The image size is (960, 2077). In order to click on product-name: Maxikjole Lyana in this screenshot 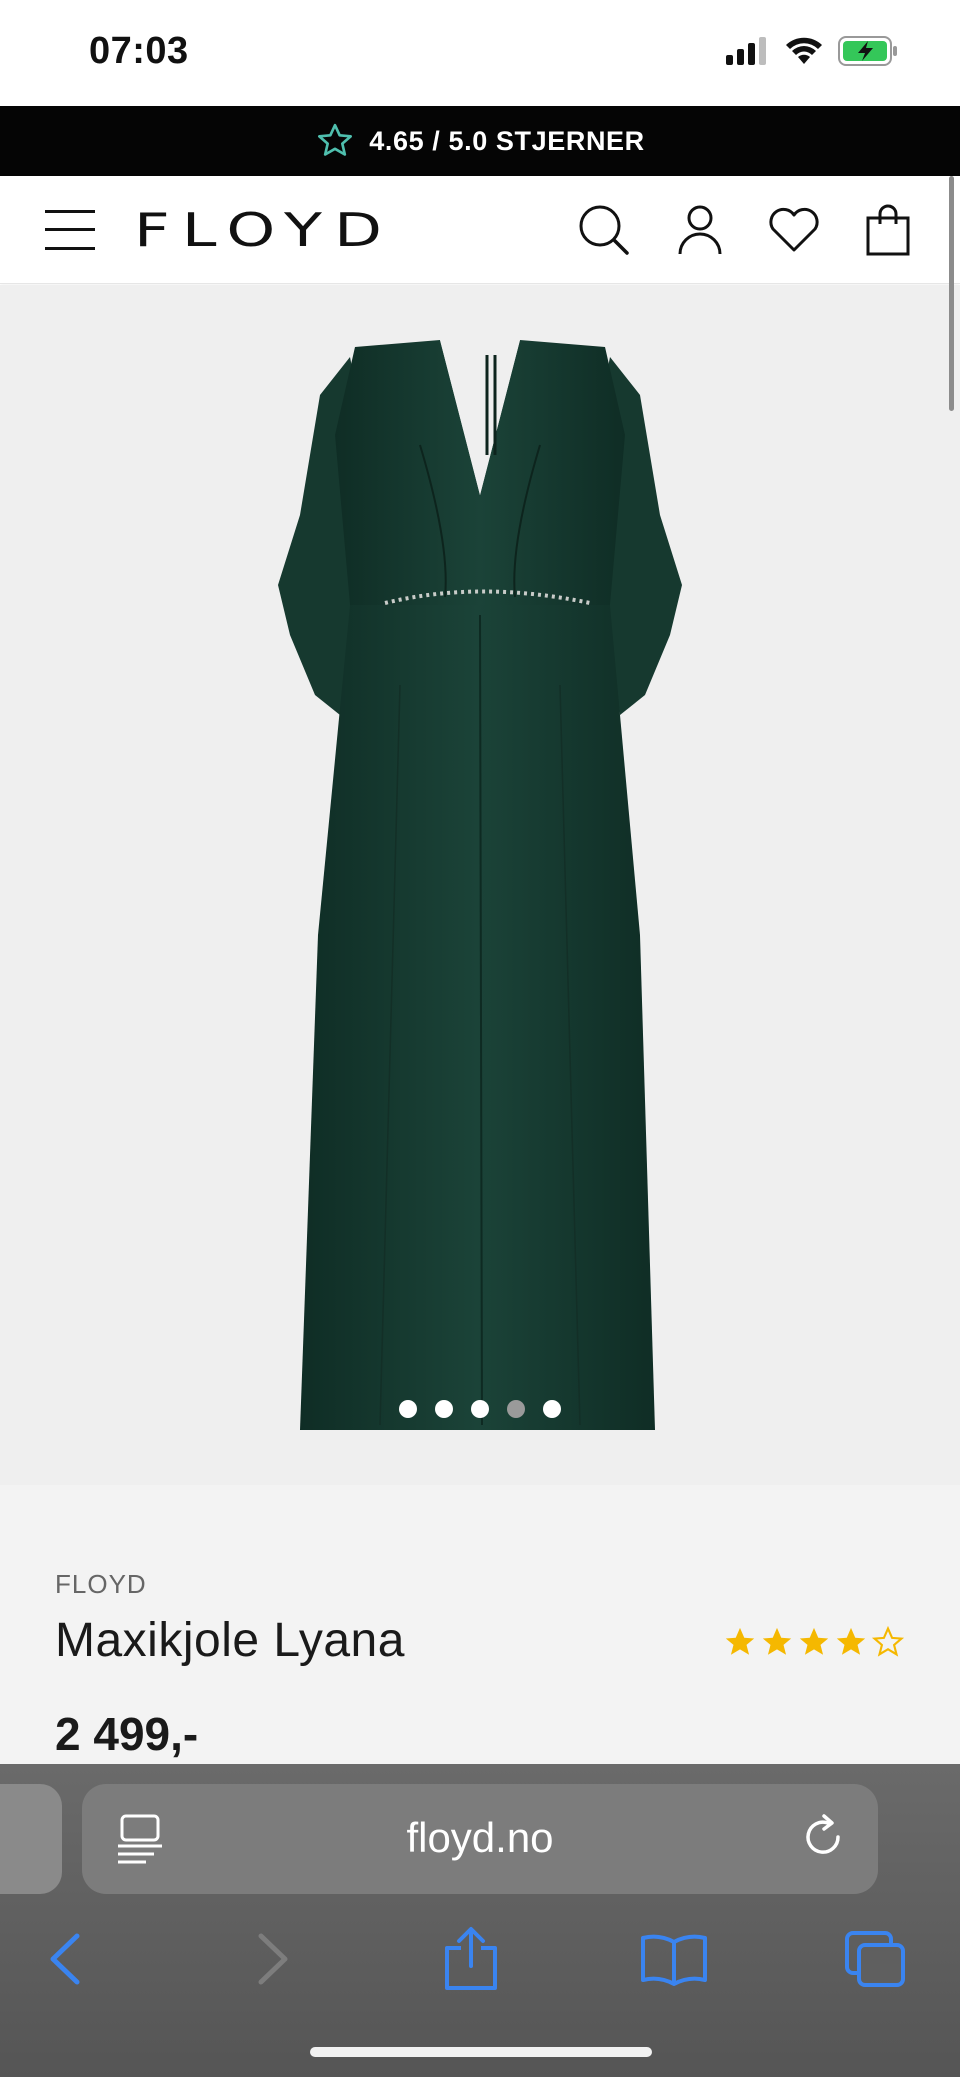, I will do `click(230, 1640)`.